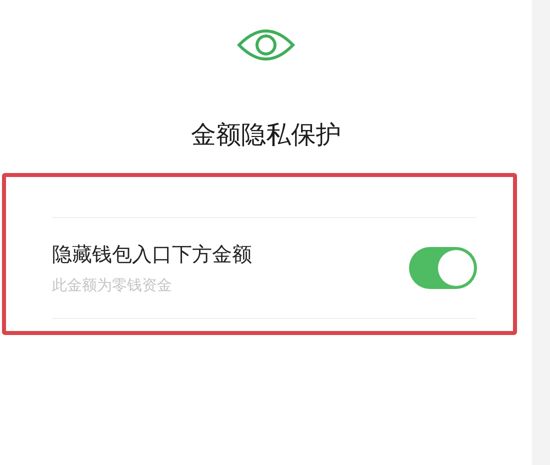 This screenshot has width=550, height=465. What do you see at coordinates (266, 135) in the screenshot?
I see `page-title: 金额隐私保护` at bounding box center [266, 135].